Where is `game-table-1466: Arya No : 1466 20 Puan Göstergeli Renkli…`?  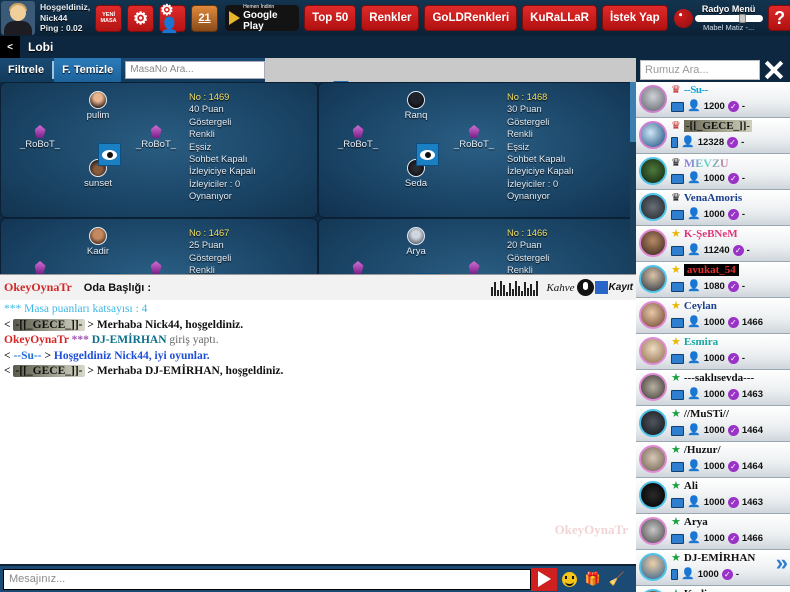
game-table-1466: Arya No : 1466 20 Puan Göstergeli Renkli… is located at coordinates (477, 246).